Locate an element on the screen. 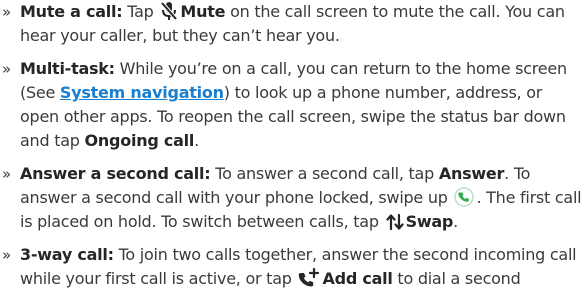  add-call-icon is located at coordinates (309, 278).